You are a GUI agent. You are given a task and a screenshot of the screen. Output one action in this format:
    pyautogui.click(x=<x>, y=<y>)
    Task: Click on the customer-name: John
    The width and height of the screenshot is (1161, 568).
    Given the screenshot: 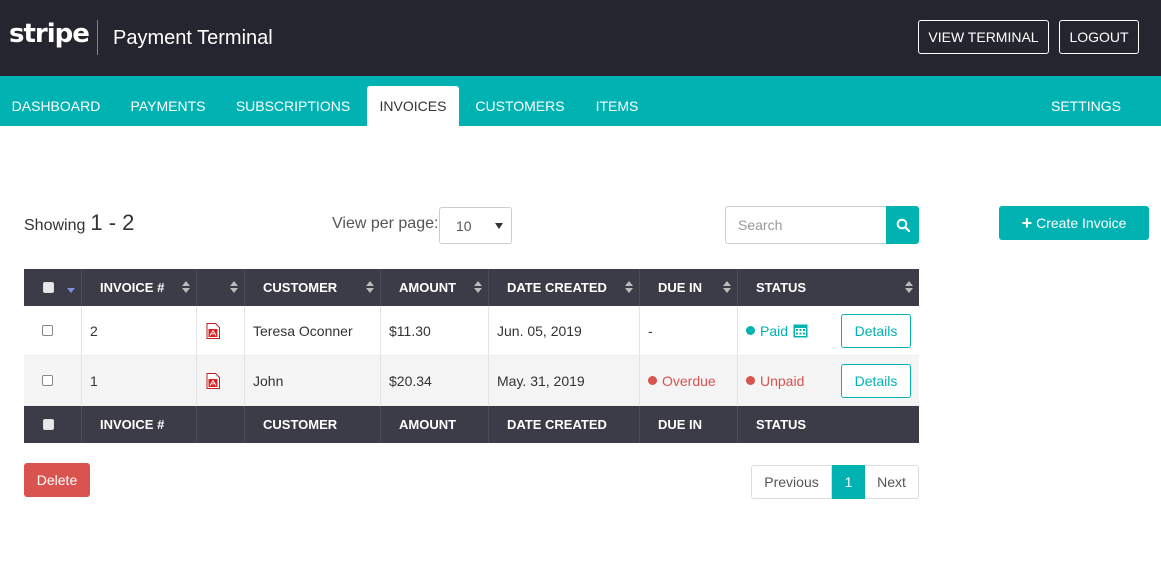 What is the action you would take?
    pyautogui.click(x=268, y=380)
    